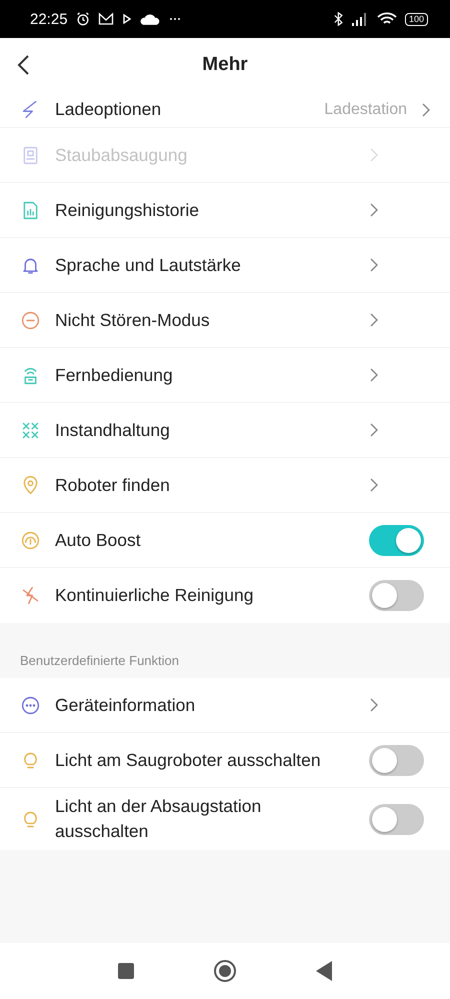 The image size is (450, 999). Describe the element at coordinates (127, 210) in the screenshot. I see `row-label: Reinigungshistorie` at that location.